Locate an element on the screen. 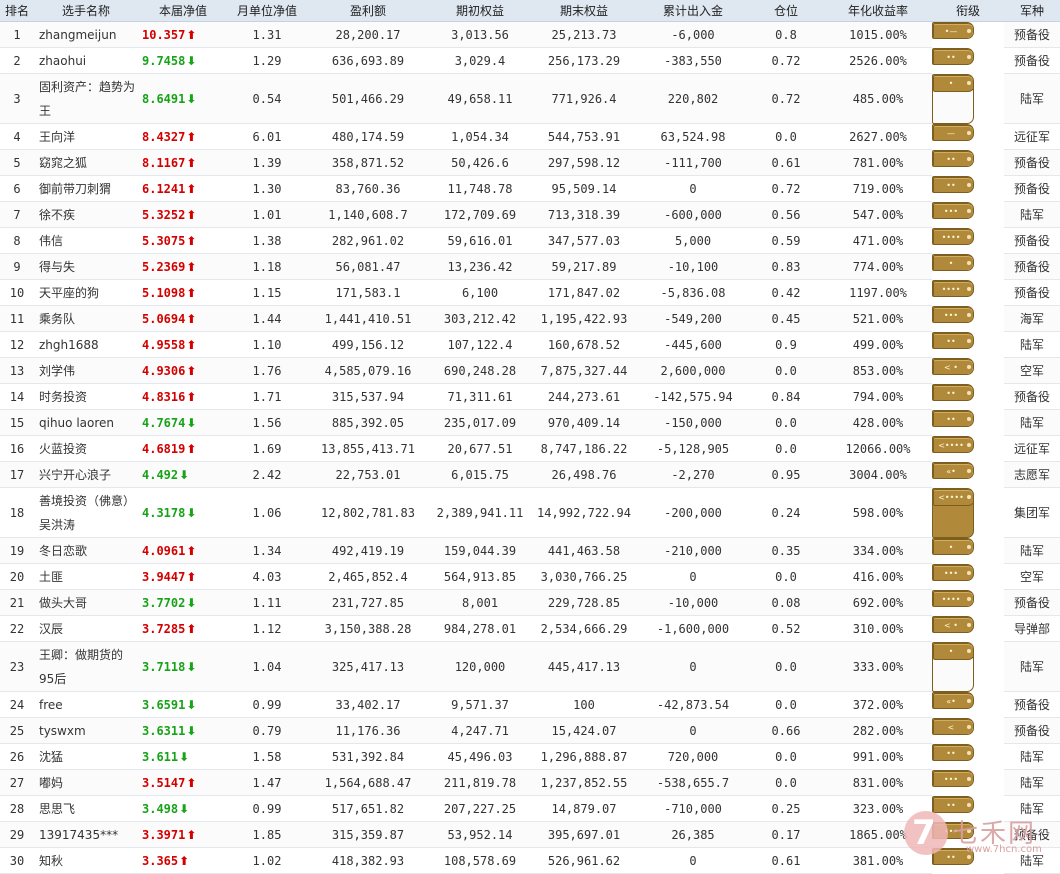 This screenshot has width=1060, height=874. name-cell: qihuo laoren is located at coordinates (86, 422).